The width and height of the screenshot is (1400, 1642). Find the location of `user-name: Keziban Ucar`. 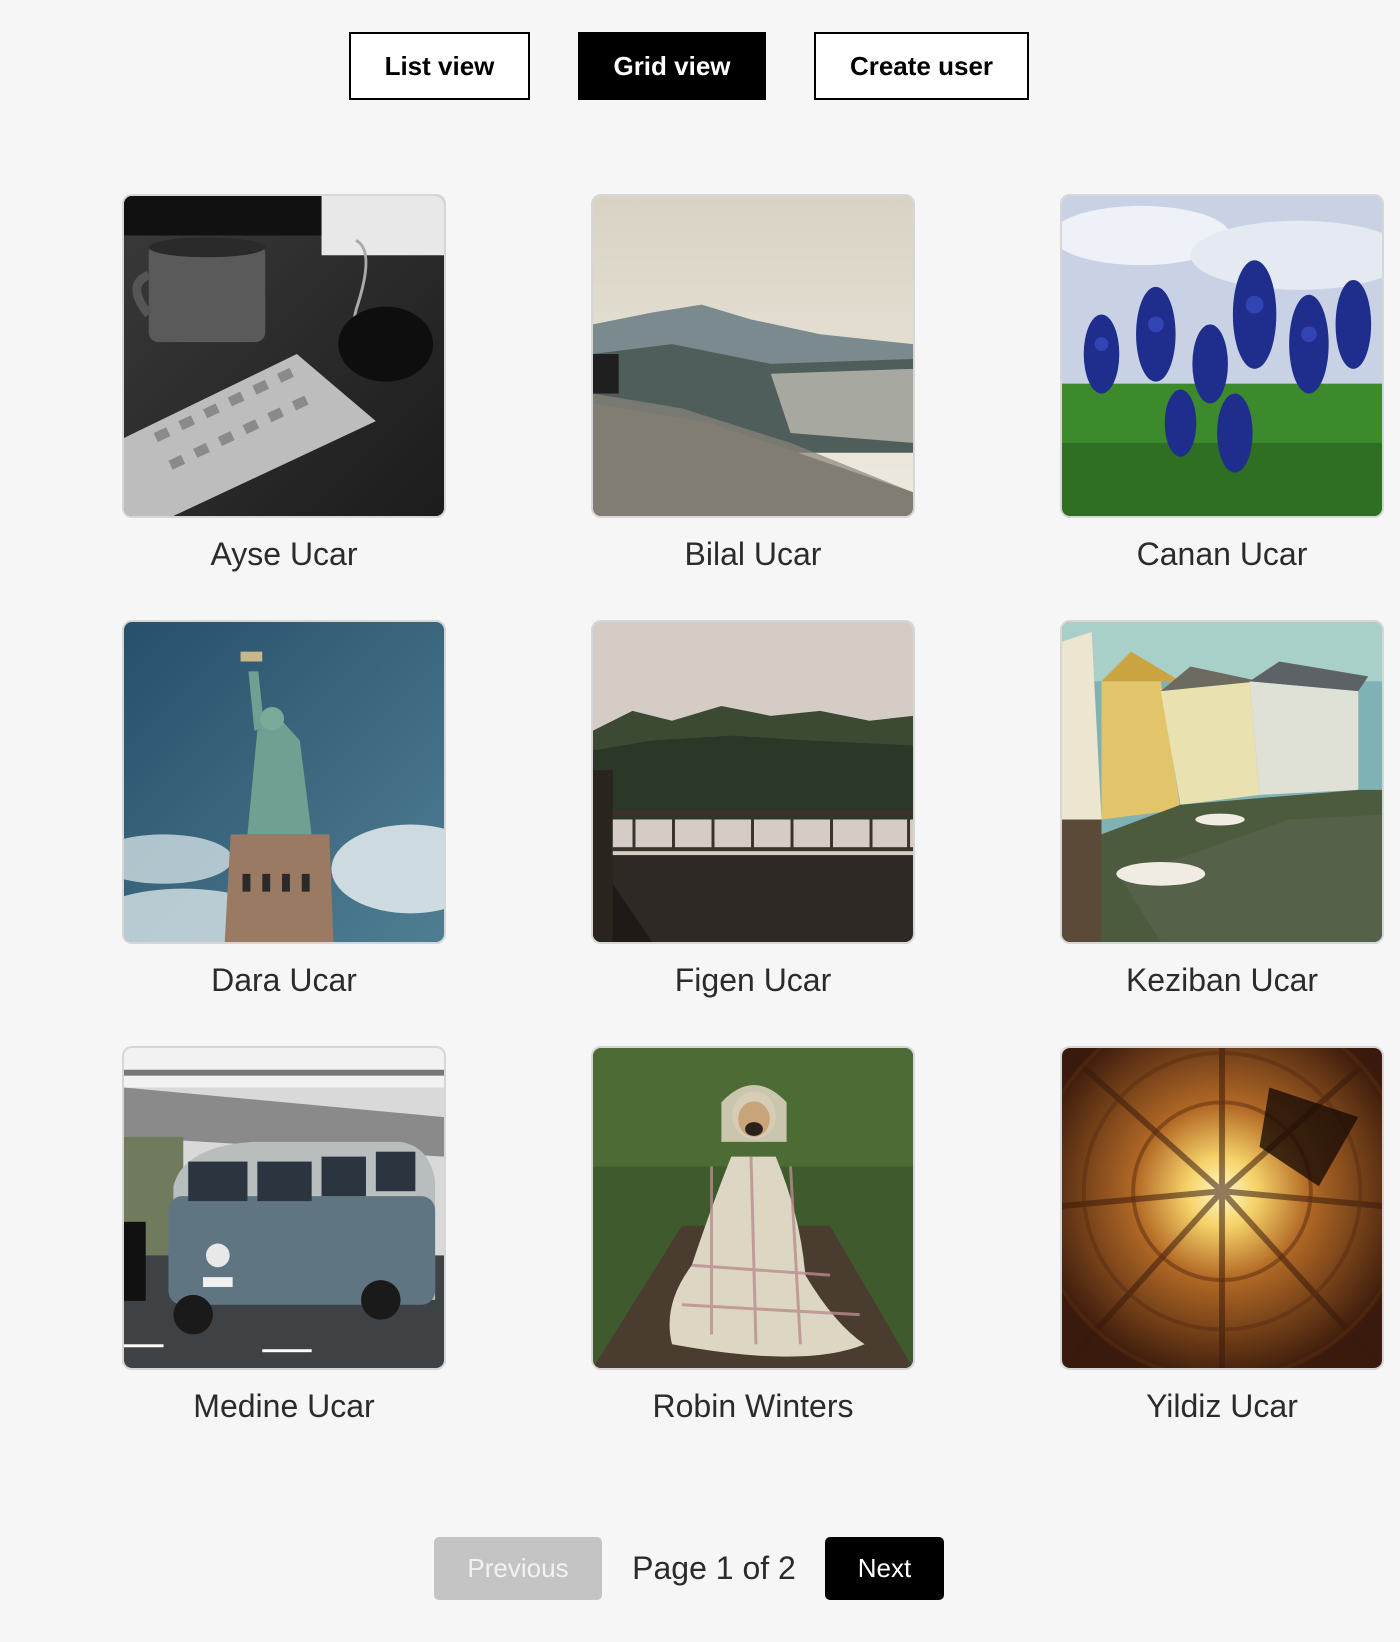

user-name: Keziban Ucar is located at coordinates (1222, 980).